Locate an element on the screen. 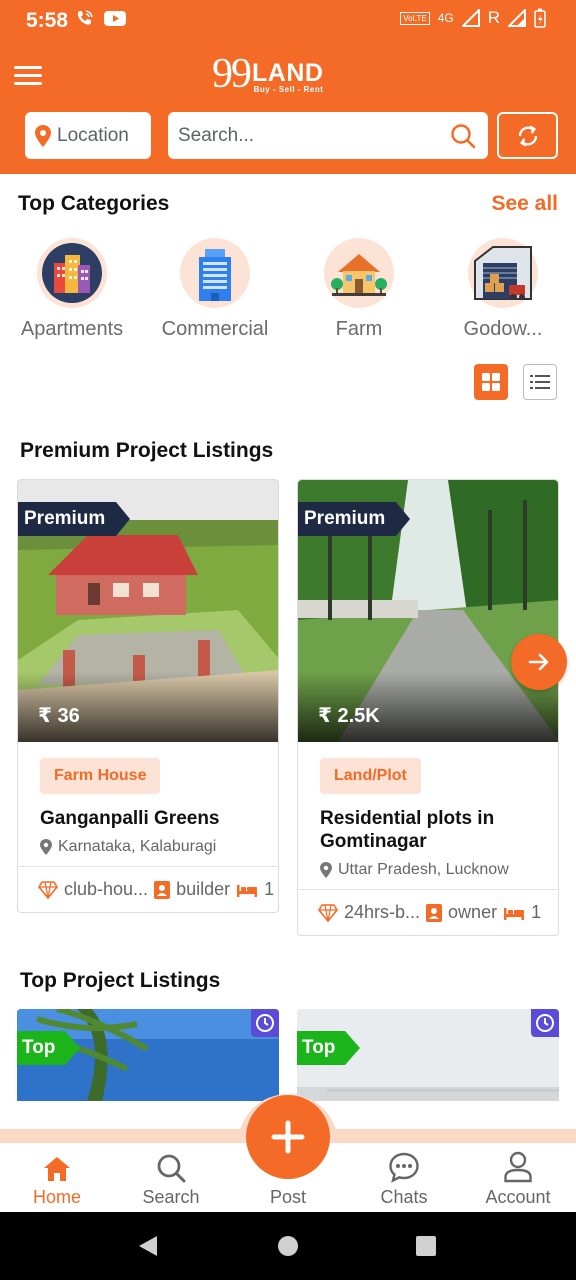 This screenshot has height=1280, width=576. location-button: Location is located at coordinates (88, 135).